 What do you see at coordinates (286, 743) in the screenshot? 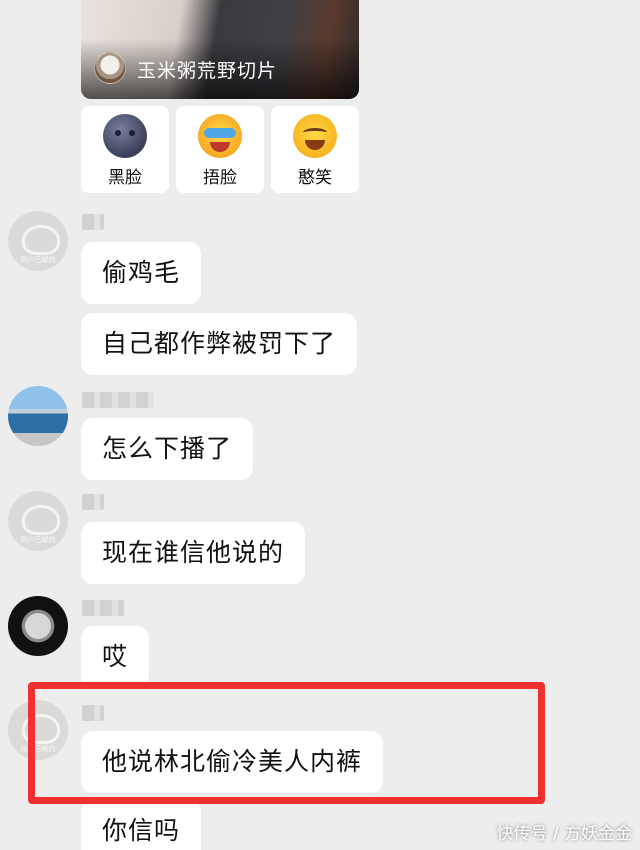
I see `highlight-box` at bounding box center [286, 743].